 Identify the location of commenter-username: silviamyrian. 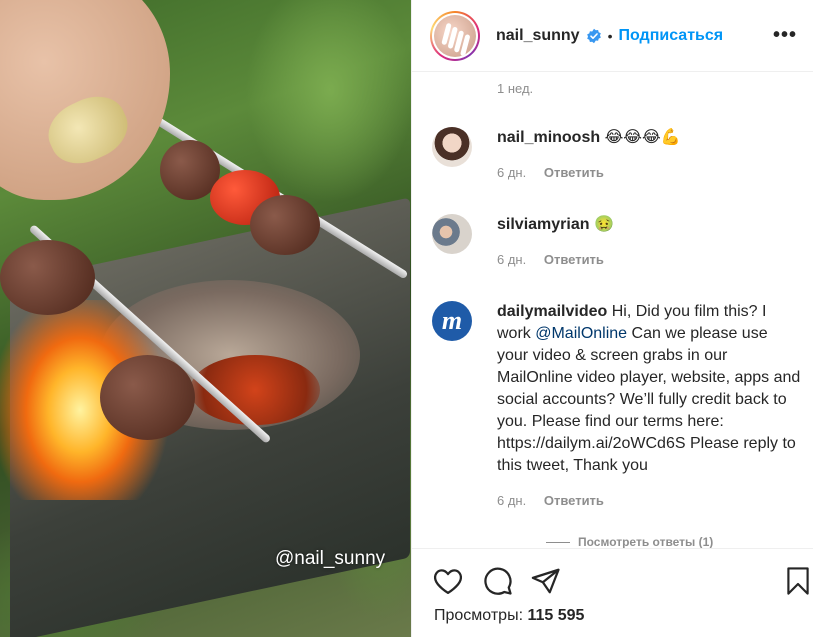
(543, 224).